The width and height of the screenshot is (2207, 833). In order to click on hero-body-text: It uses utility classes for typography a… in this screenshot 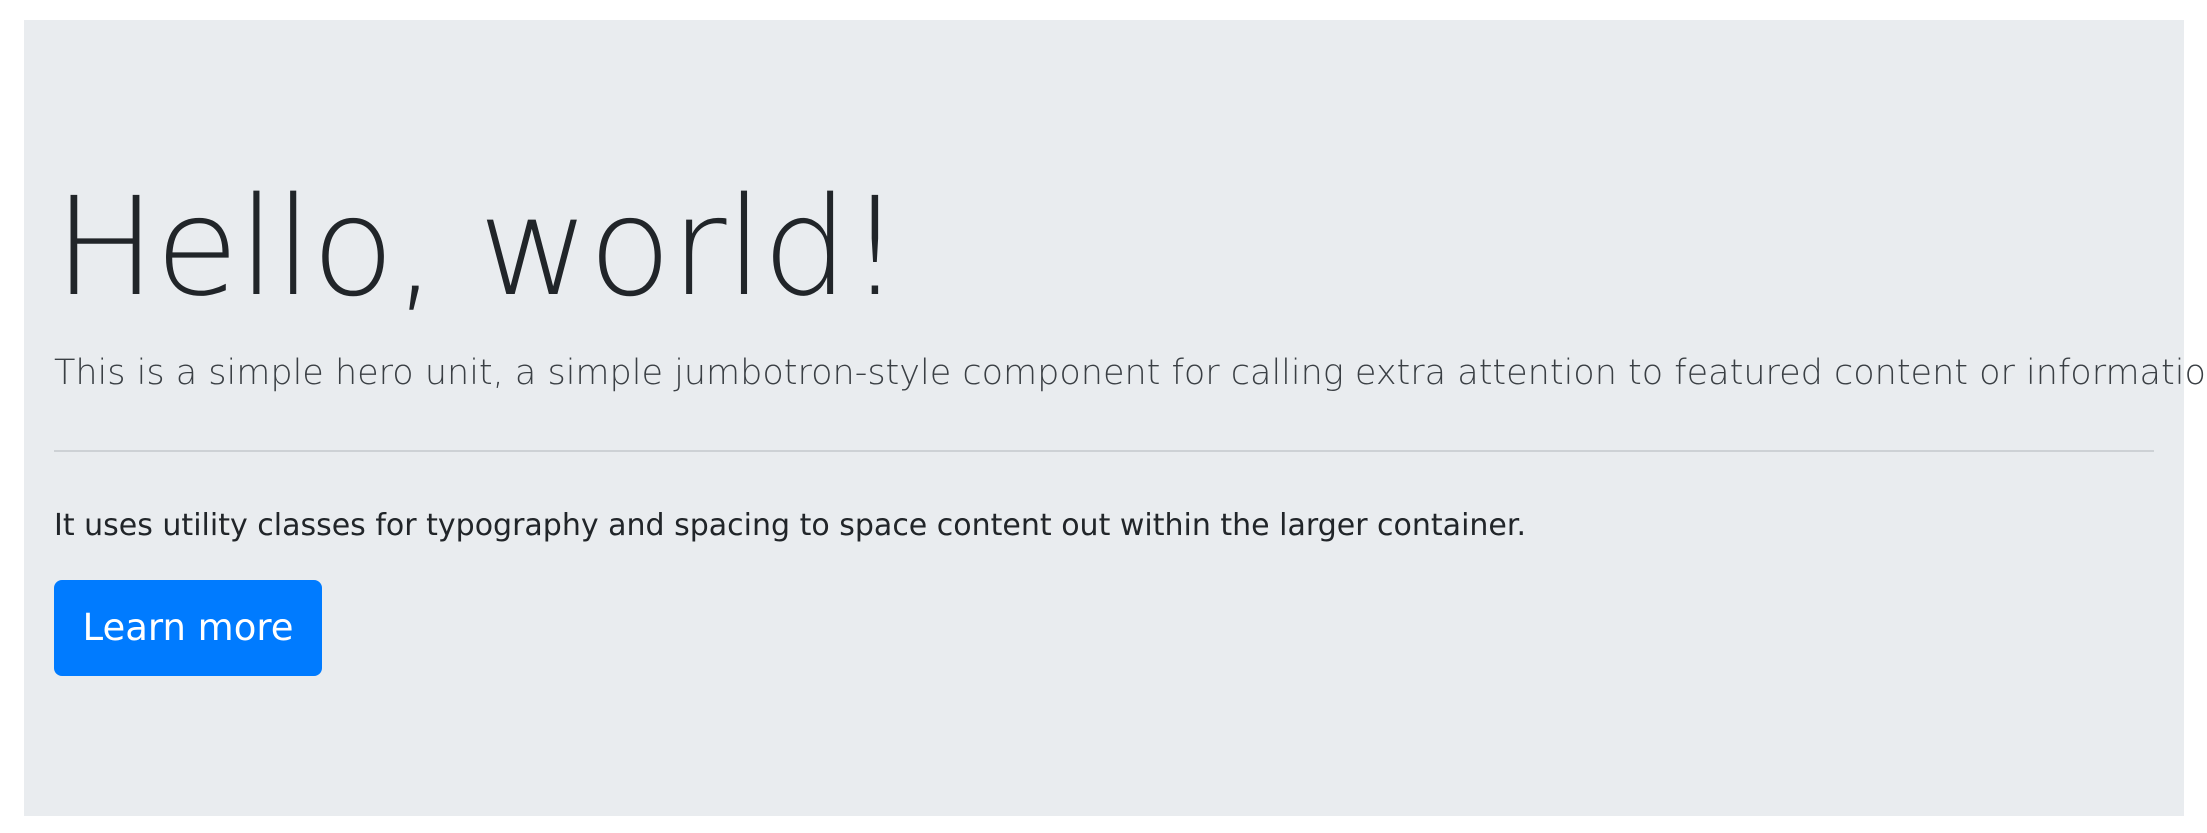, I will do `click(790, 525)`.